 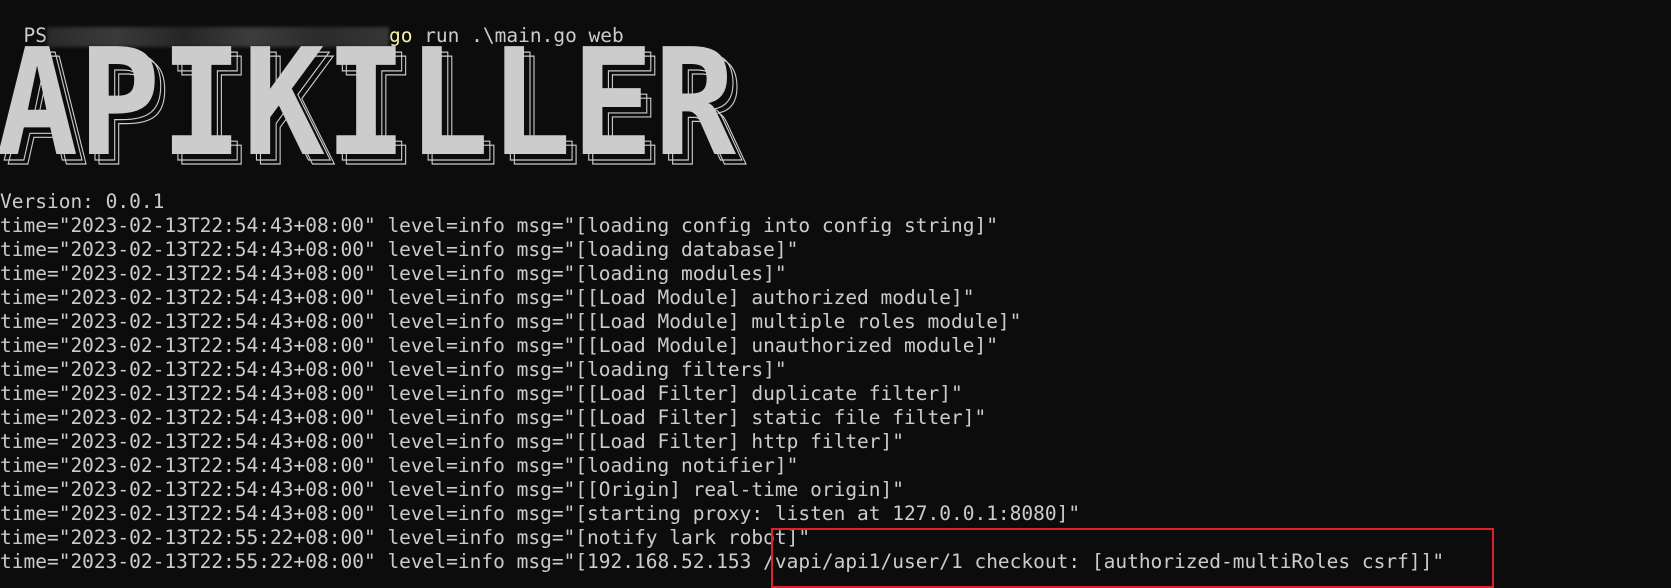 What do you see at coordinates (651, 273) in the screenshot?
I see `log-message: msg="[loading modules]"` at bounding box center [651, 273].